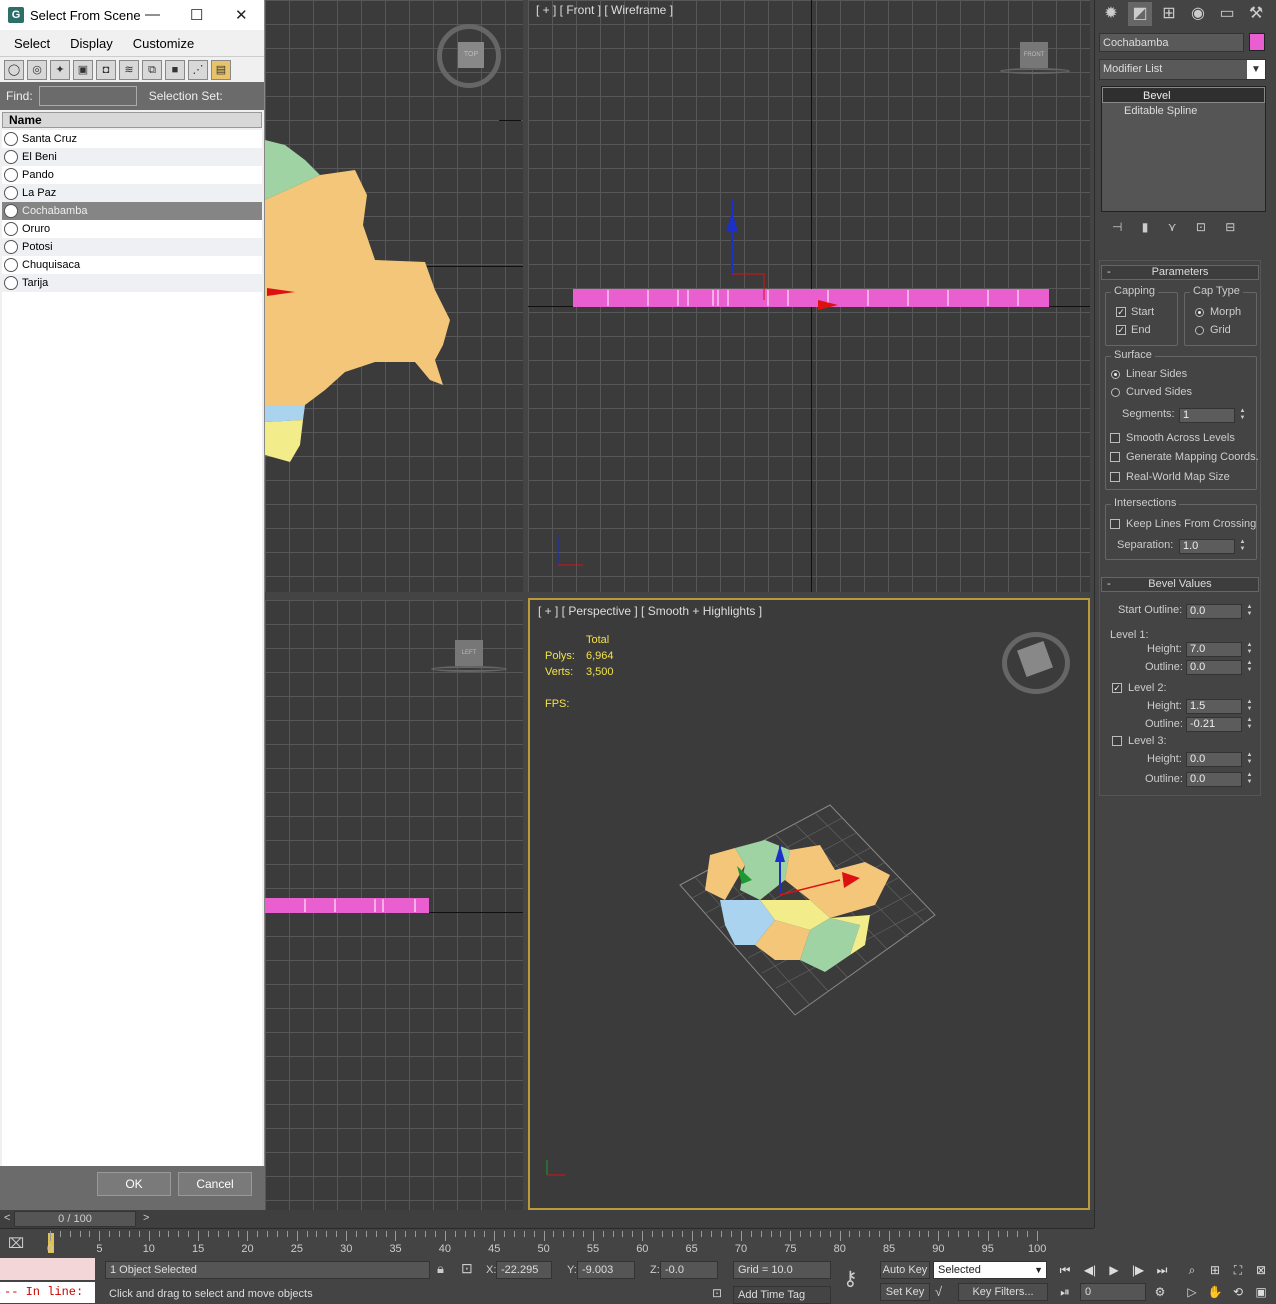  Describe the element at coordinates (1214, 779) in the screenshot. I see `level3-outline-spinner: 0.0` at that location.